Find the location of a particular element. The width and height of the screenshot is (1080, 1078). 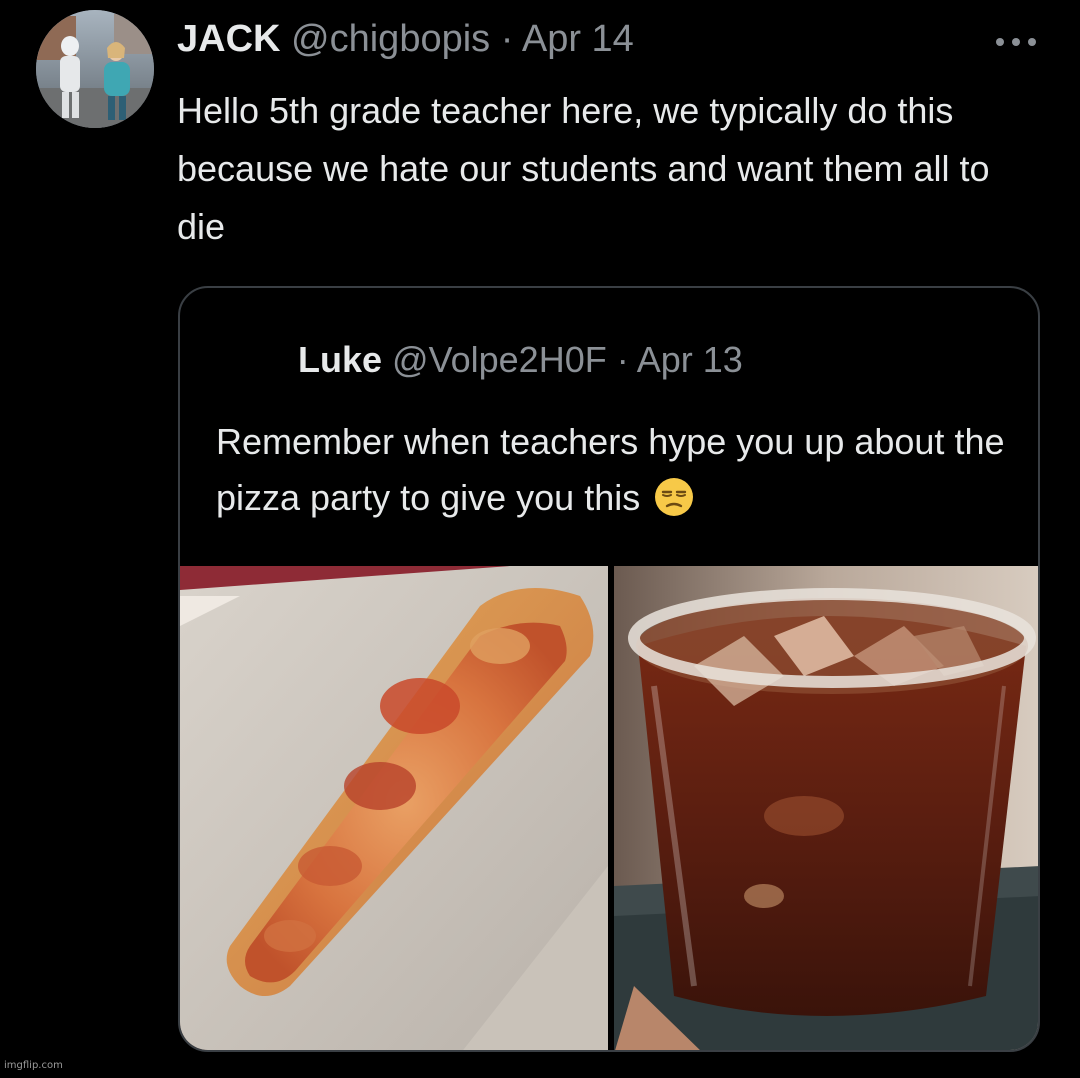

tweet-header: JACK @chigbopis · Apr 14 is located at coordinates (405, 39).